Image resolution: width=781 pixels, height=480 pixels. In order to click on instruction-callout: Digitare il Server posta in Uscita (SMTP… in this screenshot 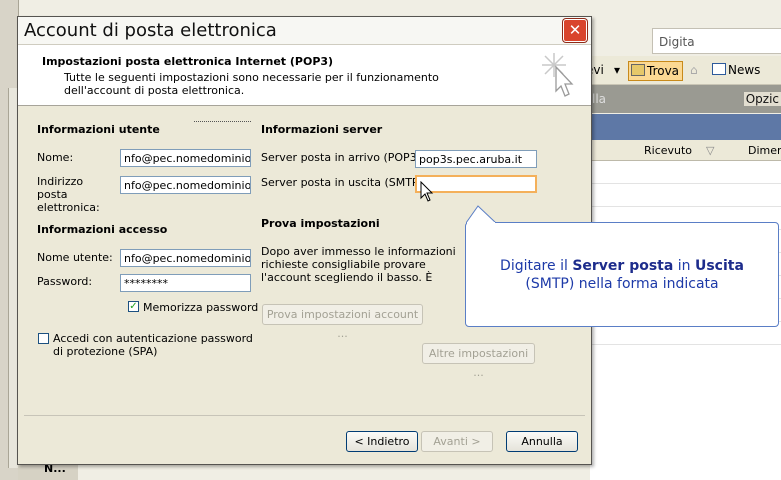, I will do `click(622, 274)`.